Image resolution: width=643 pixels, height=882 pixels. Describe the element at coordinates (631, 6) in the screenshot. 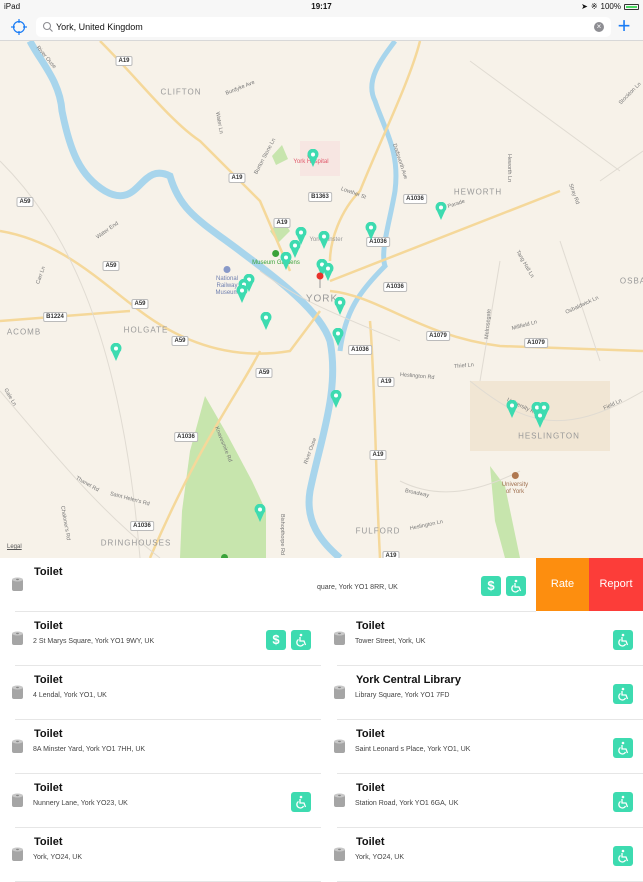

I see `battery-icon` at that location.